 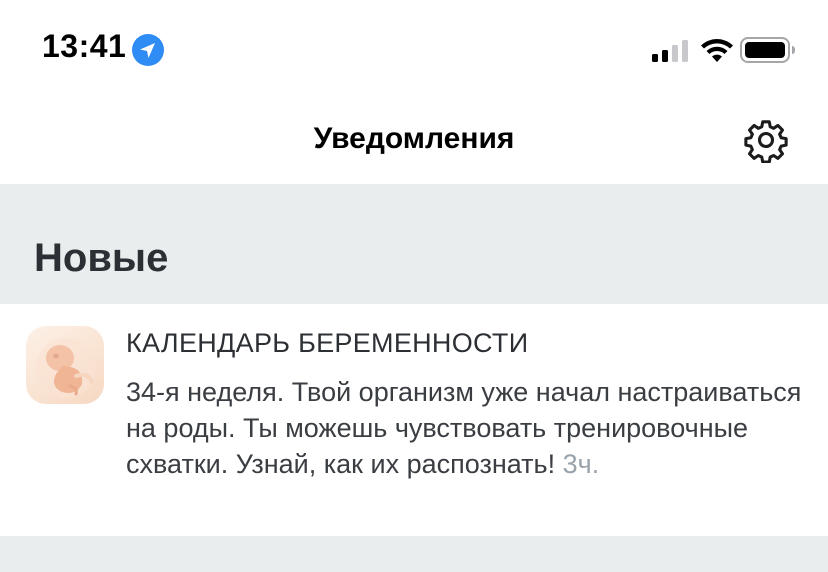 I want to click on page-title: Уведомления, so click(x=414, y=138).